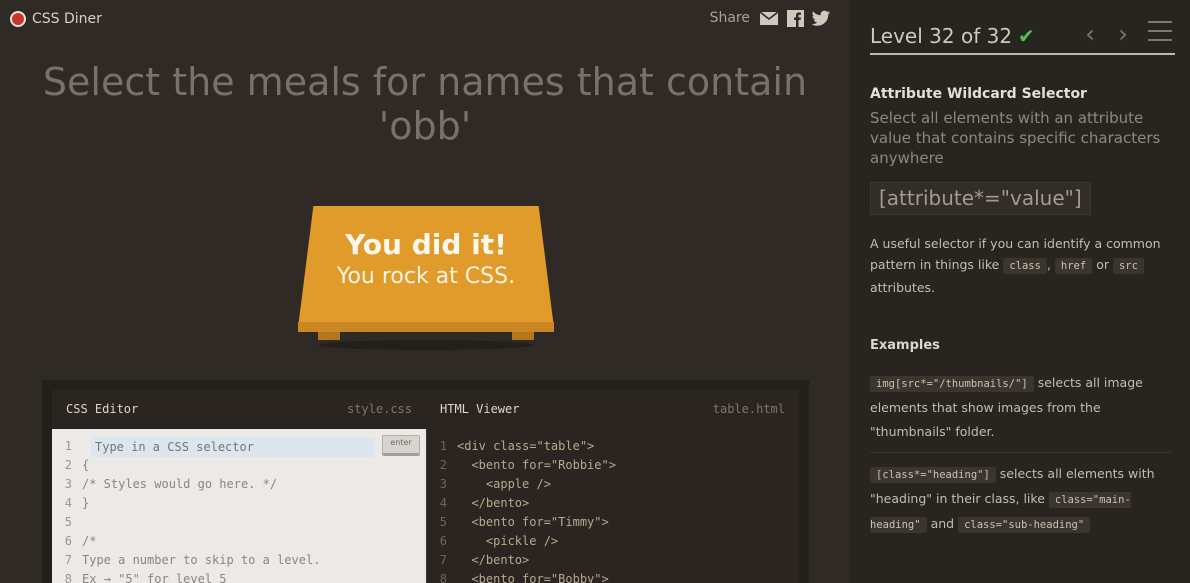 This screenshot has width=1190, height=583. I want to click on examples-divider, so click(1021, 452).